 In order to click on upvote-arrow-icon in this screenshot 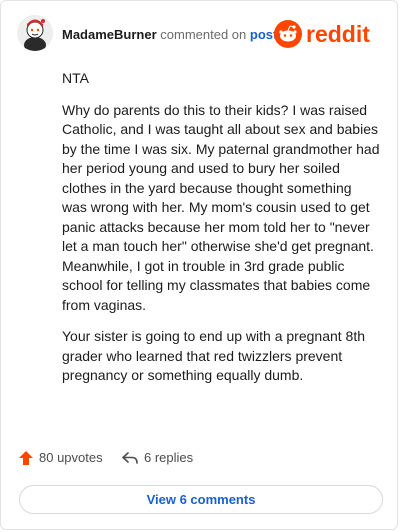, I will do `click(26, 457)`.